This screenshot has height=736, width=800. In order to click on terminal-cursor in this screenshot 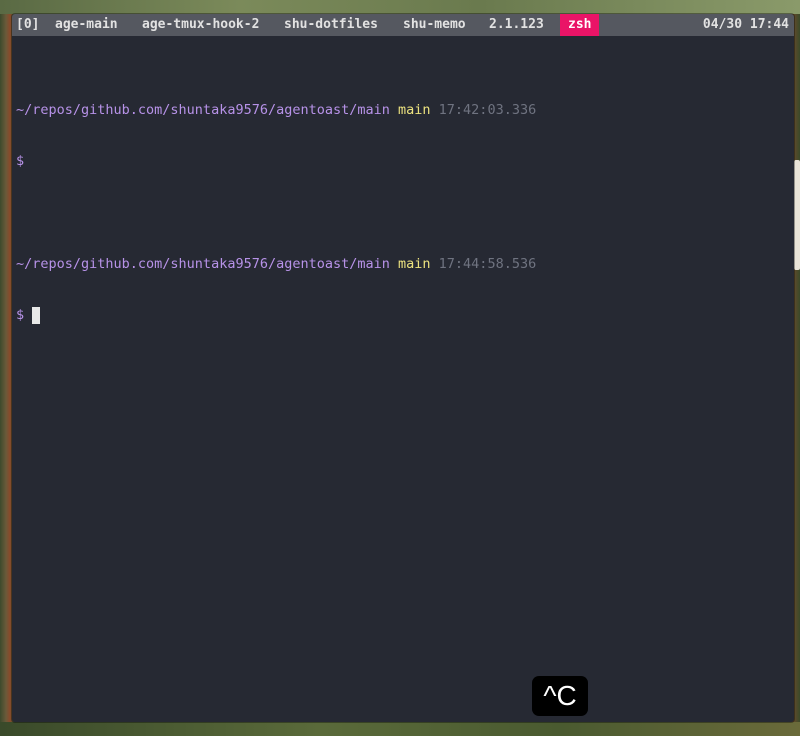, I will do `click(36, 315)`.